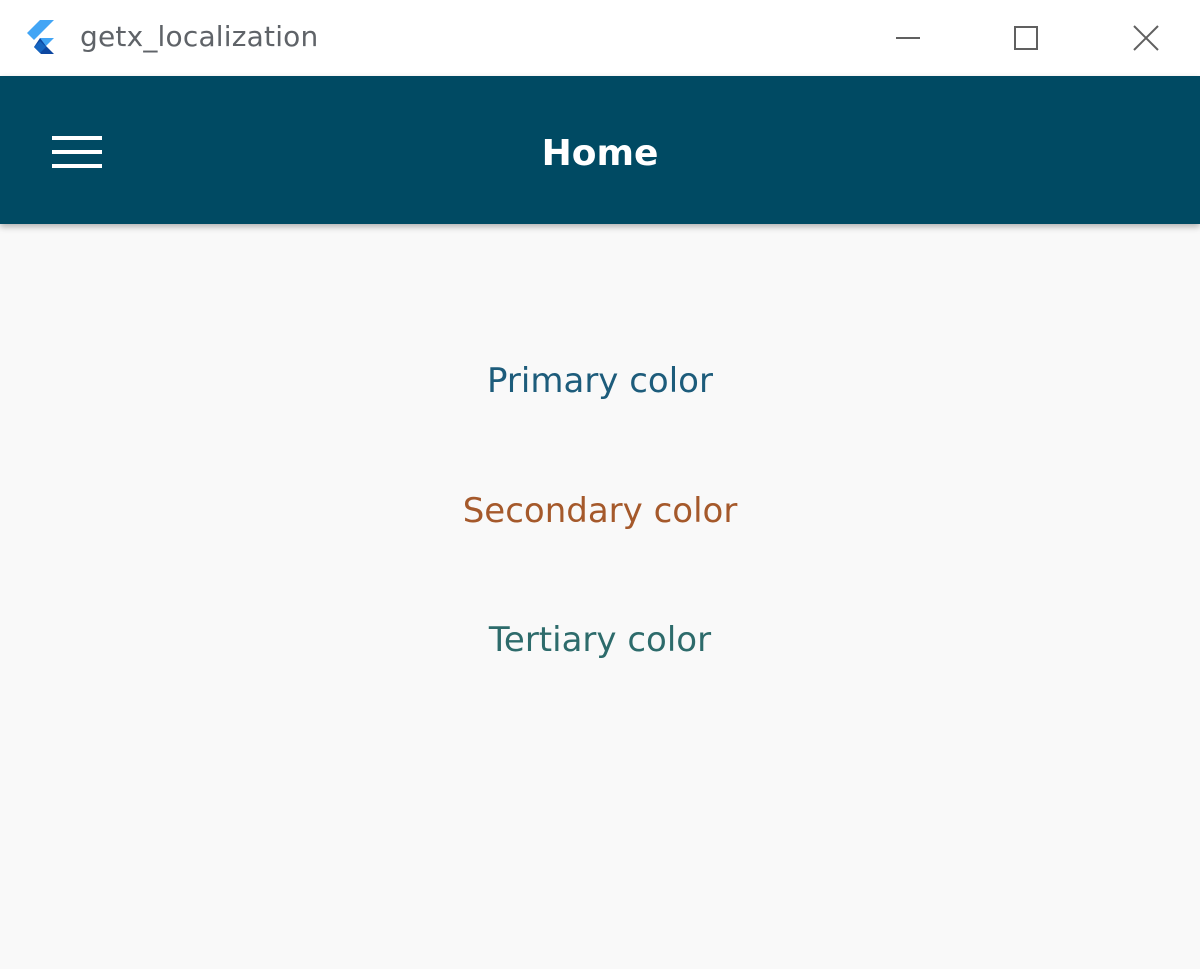  What do you see at coordinates (600, 511) in the screenshot?
I see `secondary-color-label: Secondary color` at bounding box center [600, 511].